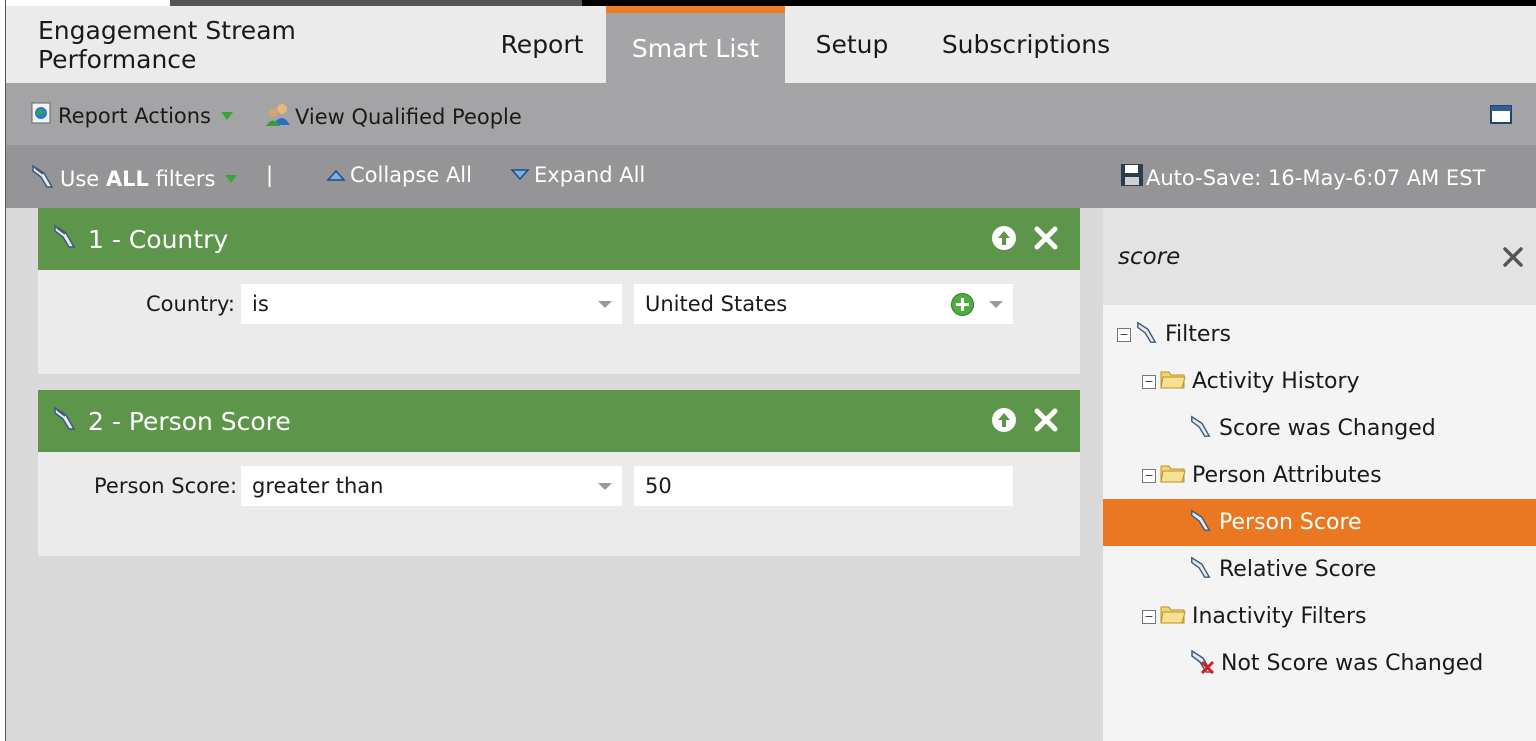  I want to click on tree-label: Inactivity Filters, so click(1279, 616).